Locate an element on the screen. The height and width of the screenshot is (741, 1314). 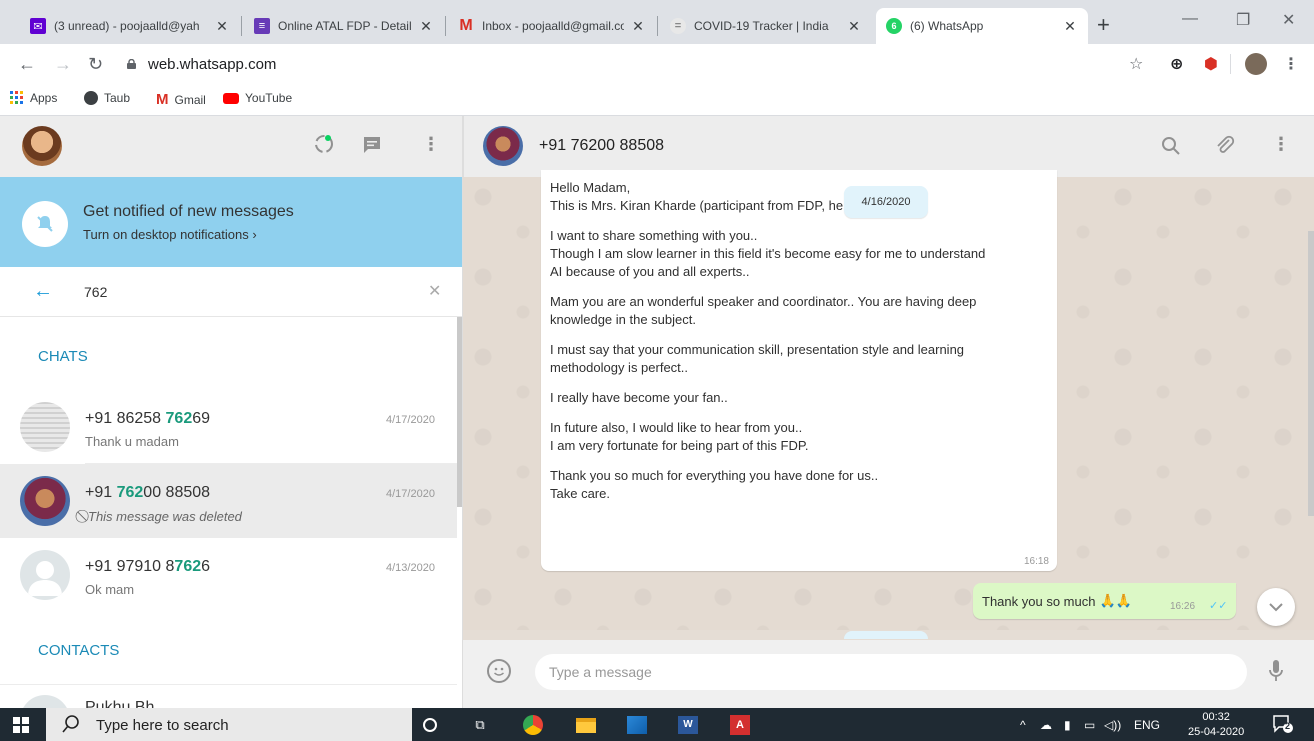
tab-title: Inbox - poojaalld@gmail.co is located at coordinates (553, 26).